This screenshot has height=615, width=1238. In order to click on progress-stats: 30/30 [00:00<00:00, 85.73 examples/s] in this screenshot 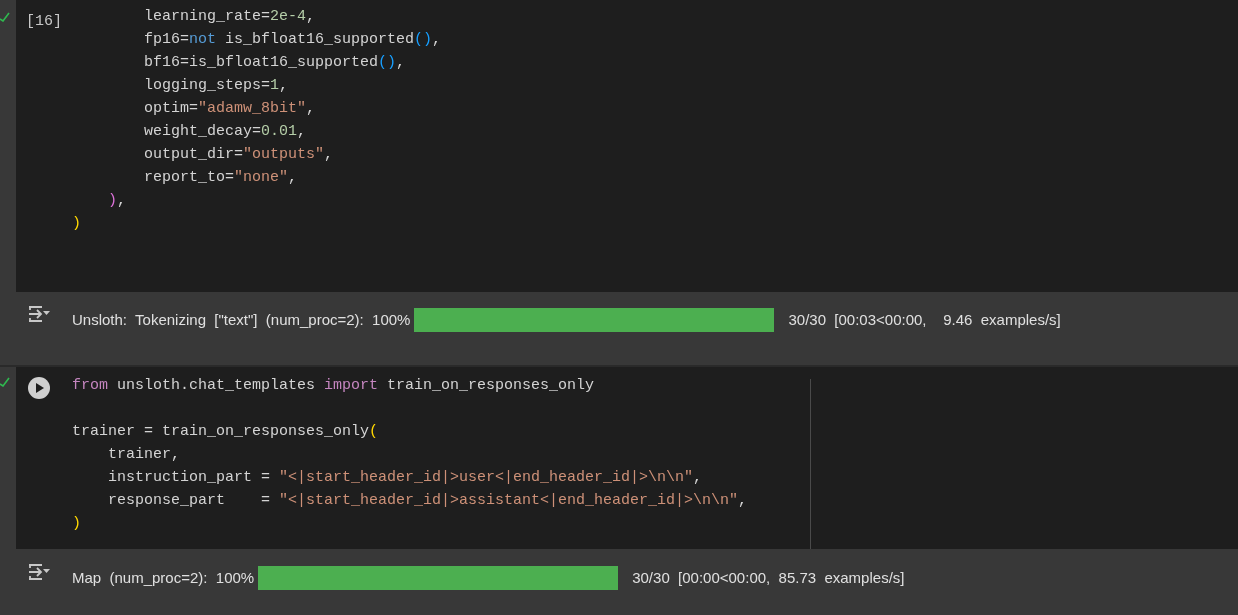, I will do `click(768, 578)`.